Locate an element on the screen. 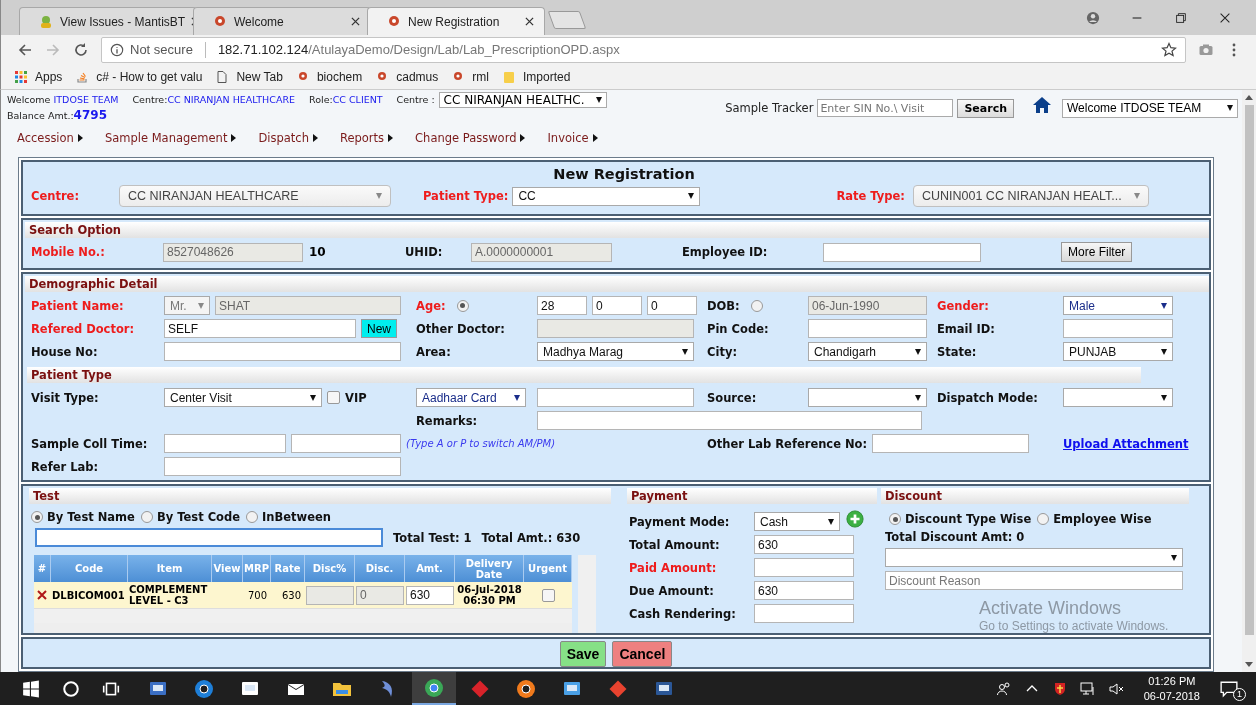 The image size is (1256, 705). sample-date-field is located at coordinates (225, 443).